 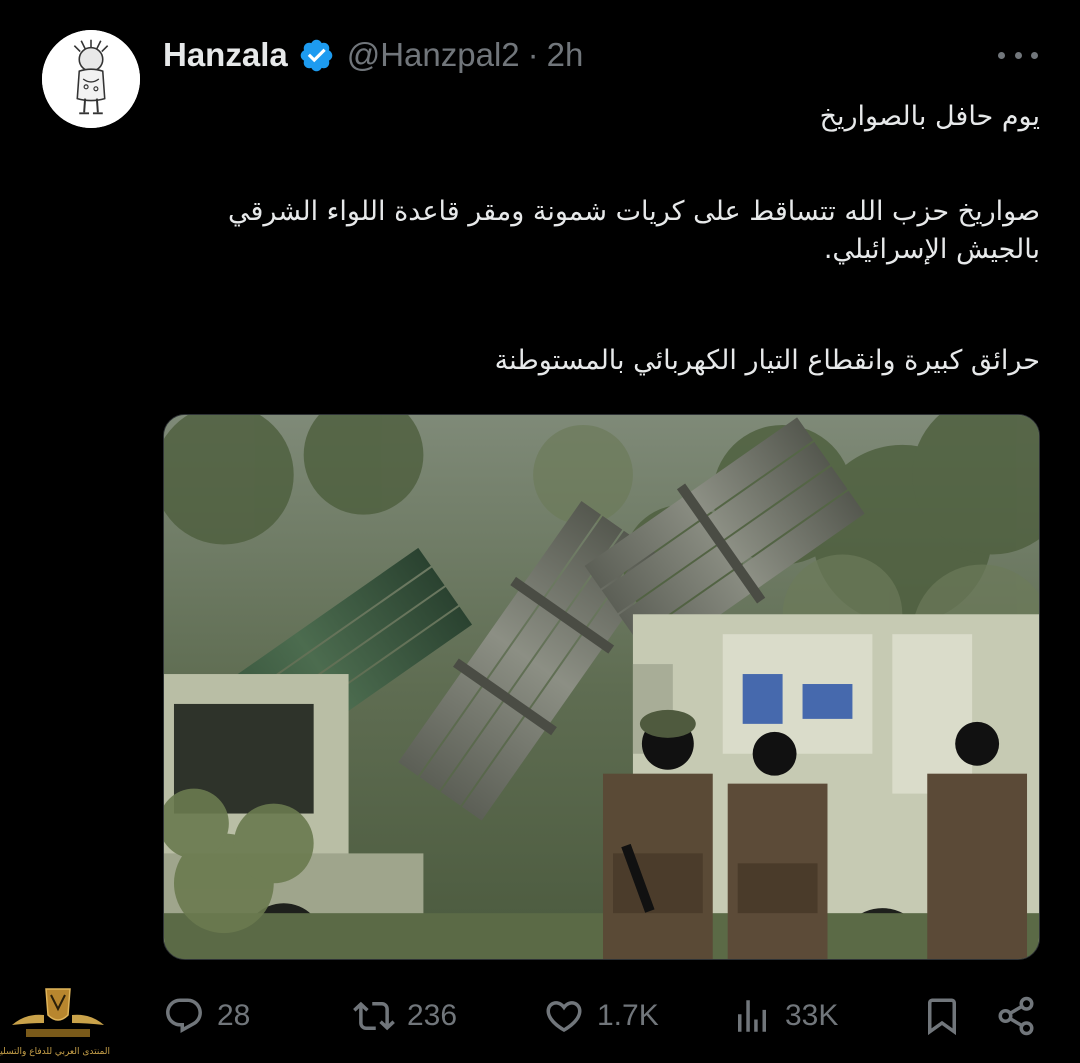 What do you see at coordinates (433, 55) in the screenshot?
I see `user-handle: @Hanzpal2` at bounding box center [433, 55].